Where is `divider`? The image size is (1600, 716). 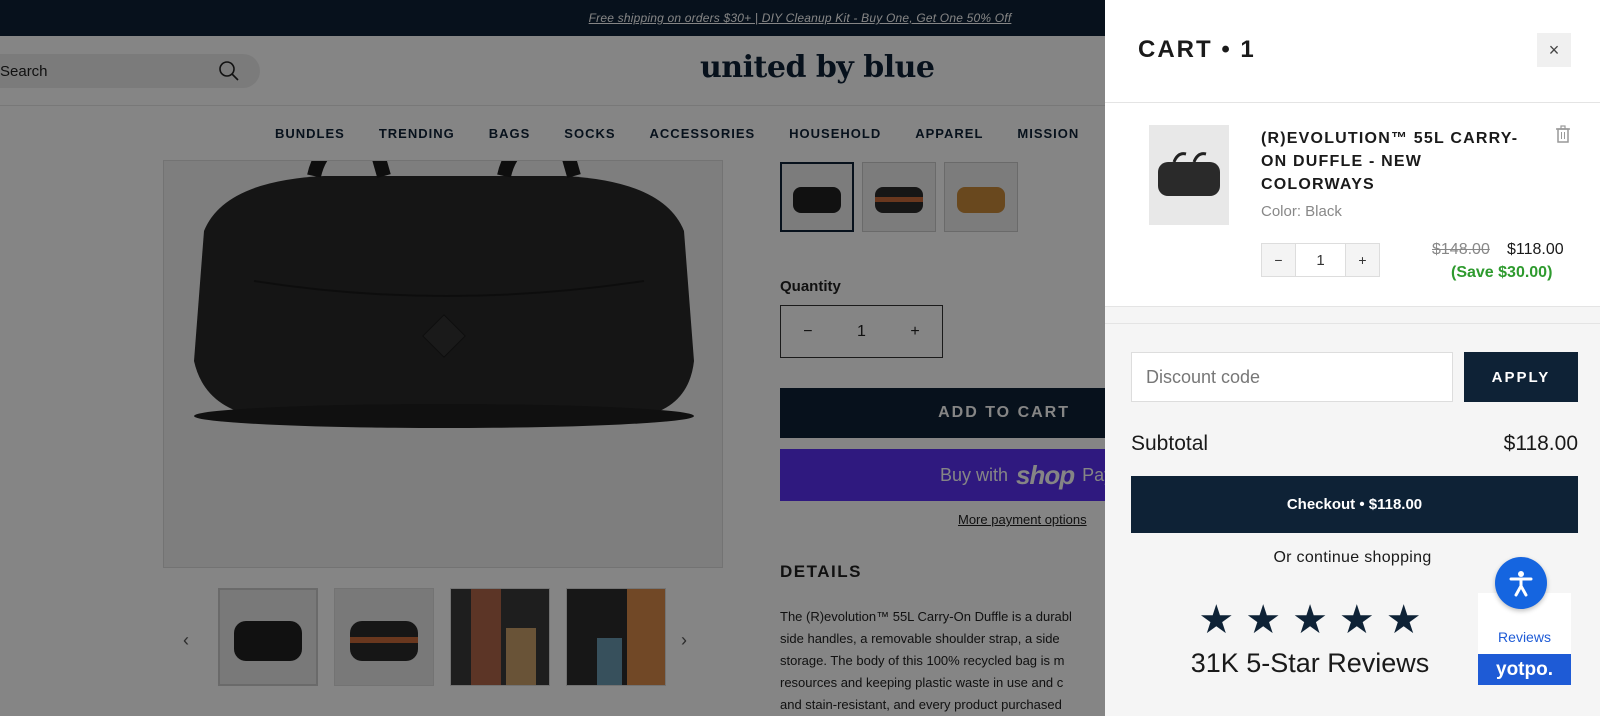
divider is located at coordinates (1352, 323).